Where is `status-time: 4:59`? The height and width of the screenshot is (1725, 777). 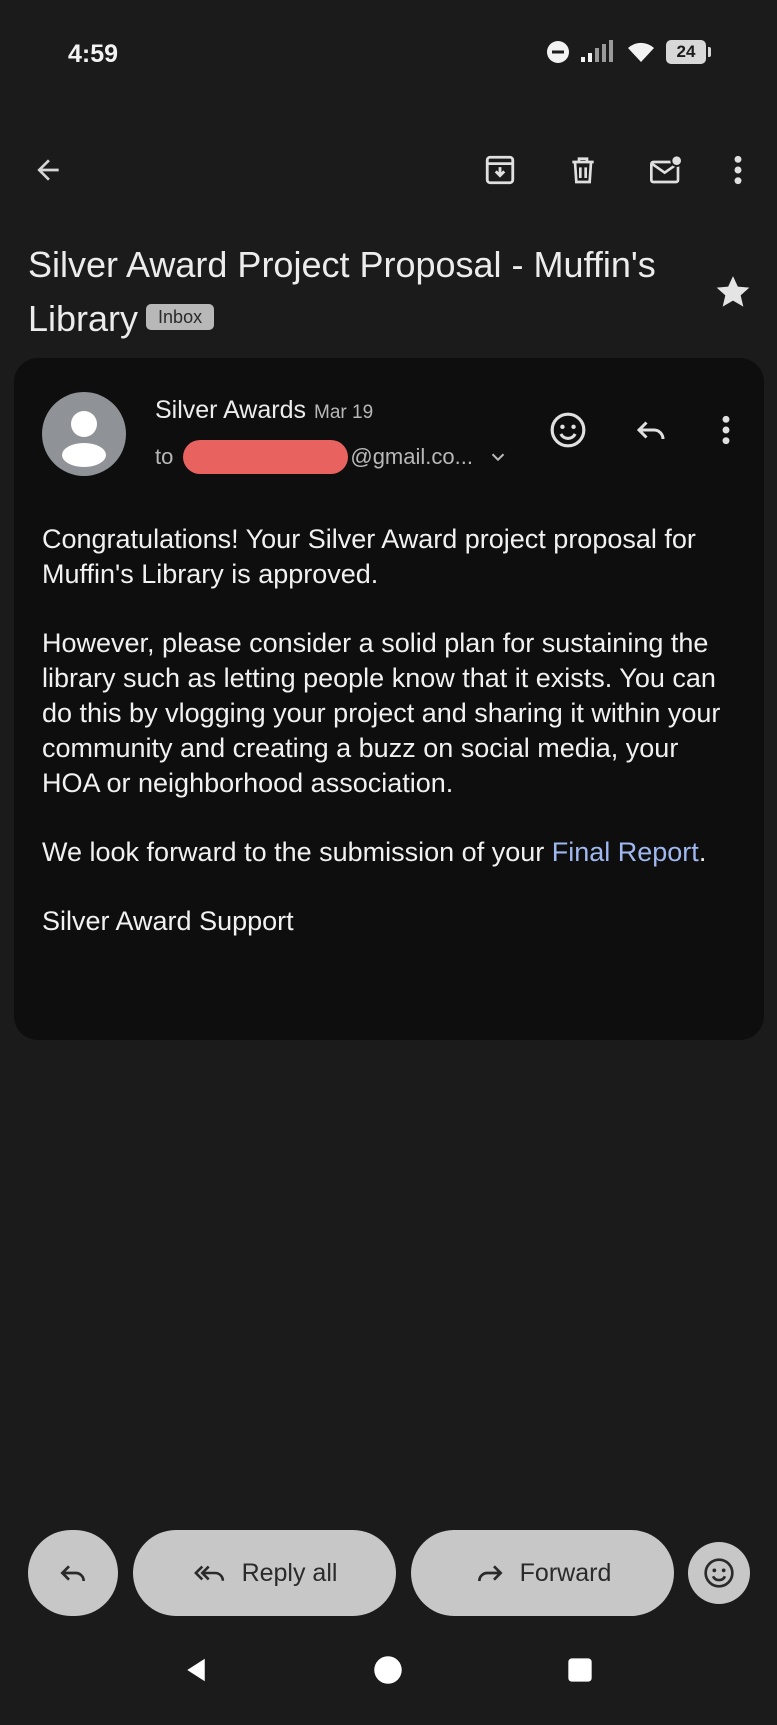 status-time: 4:59 is located at coordinates (93, 54).